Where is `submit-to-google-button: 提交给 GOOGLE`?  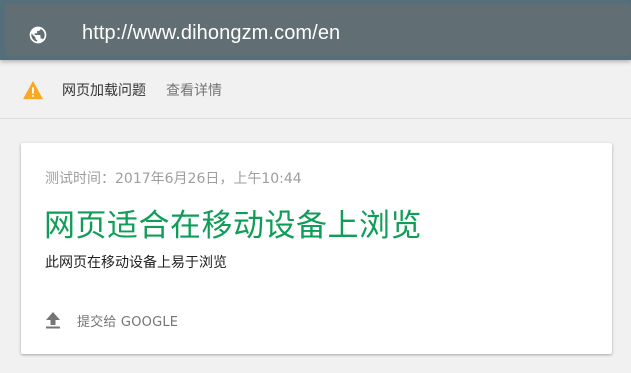
submit-to-google-button: 提交给 GOOGLE is located at coordinates (111, 320).